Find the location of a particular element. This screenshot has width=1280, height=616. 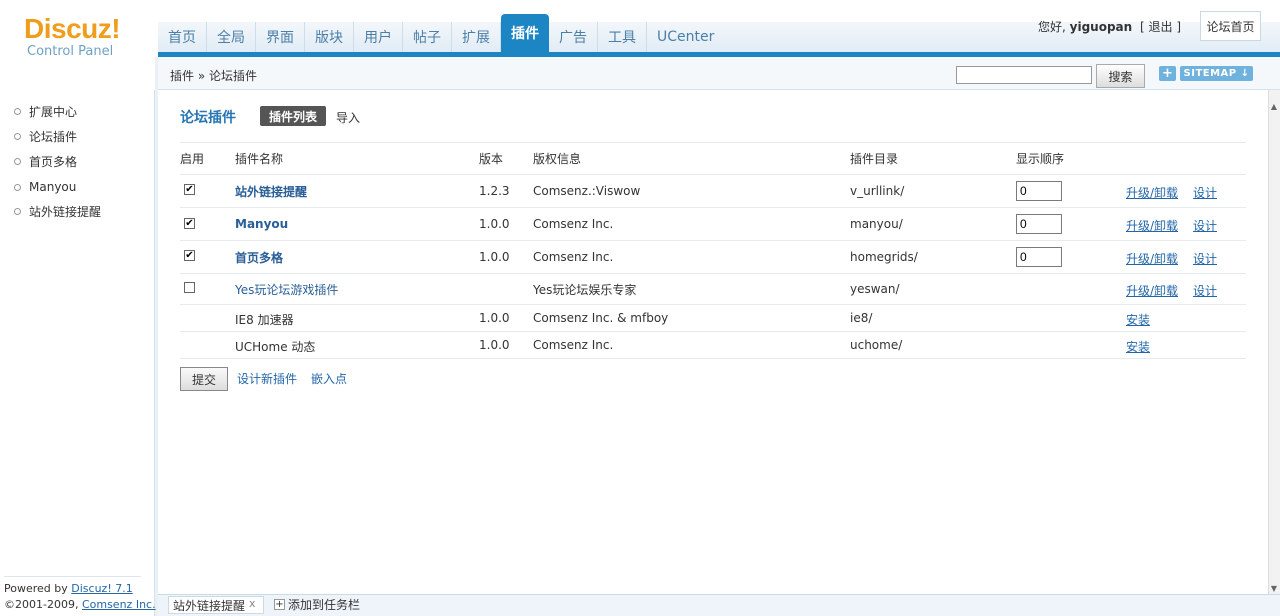

sidebar-divider is located at coordinates (156, 336).